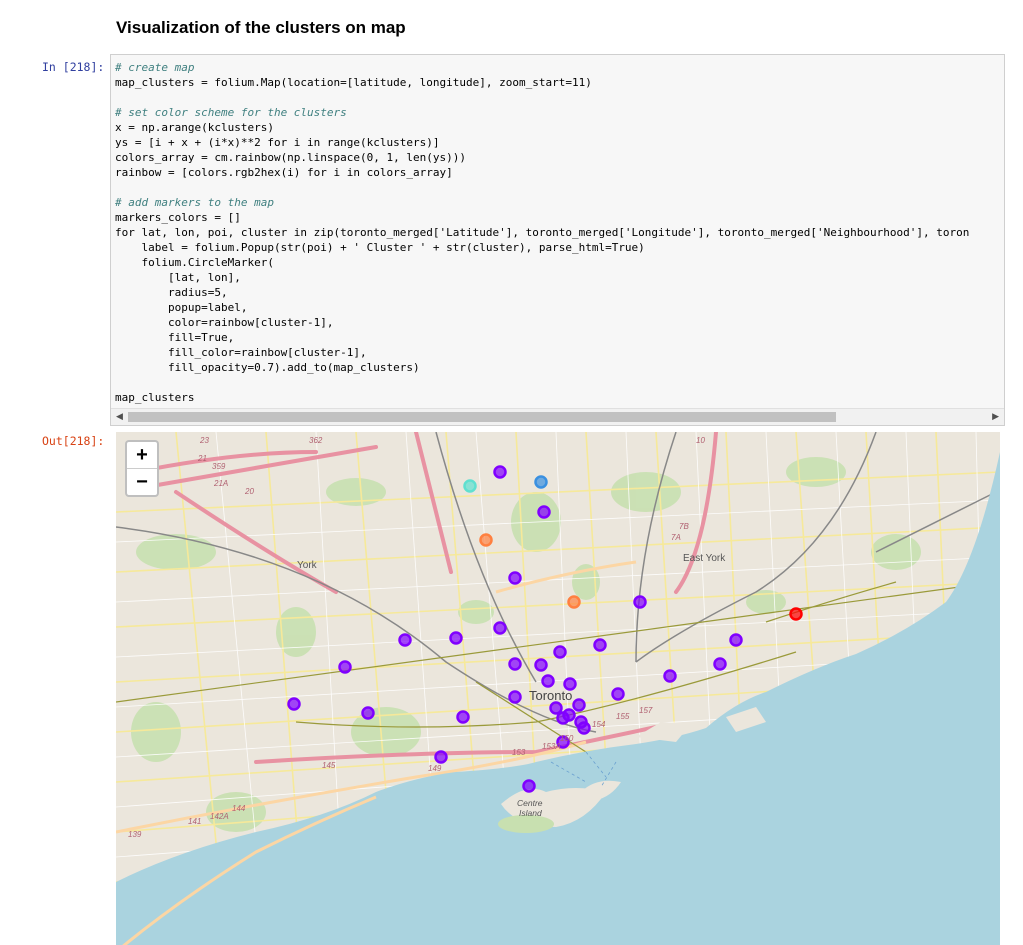 The height and width of the screenshot is (945, 1023). Describe the element at coordinates (194, 202) in the screenshot. I see `code-line: # add markers to the map` at that location.